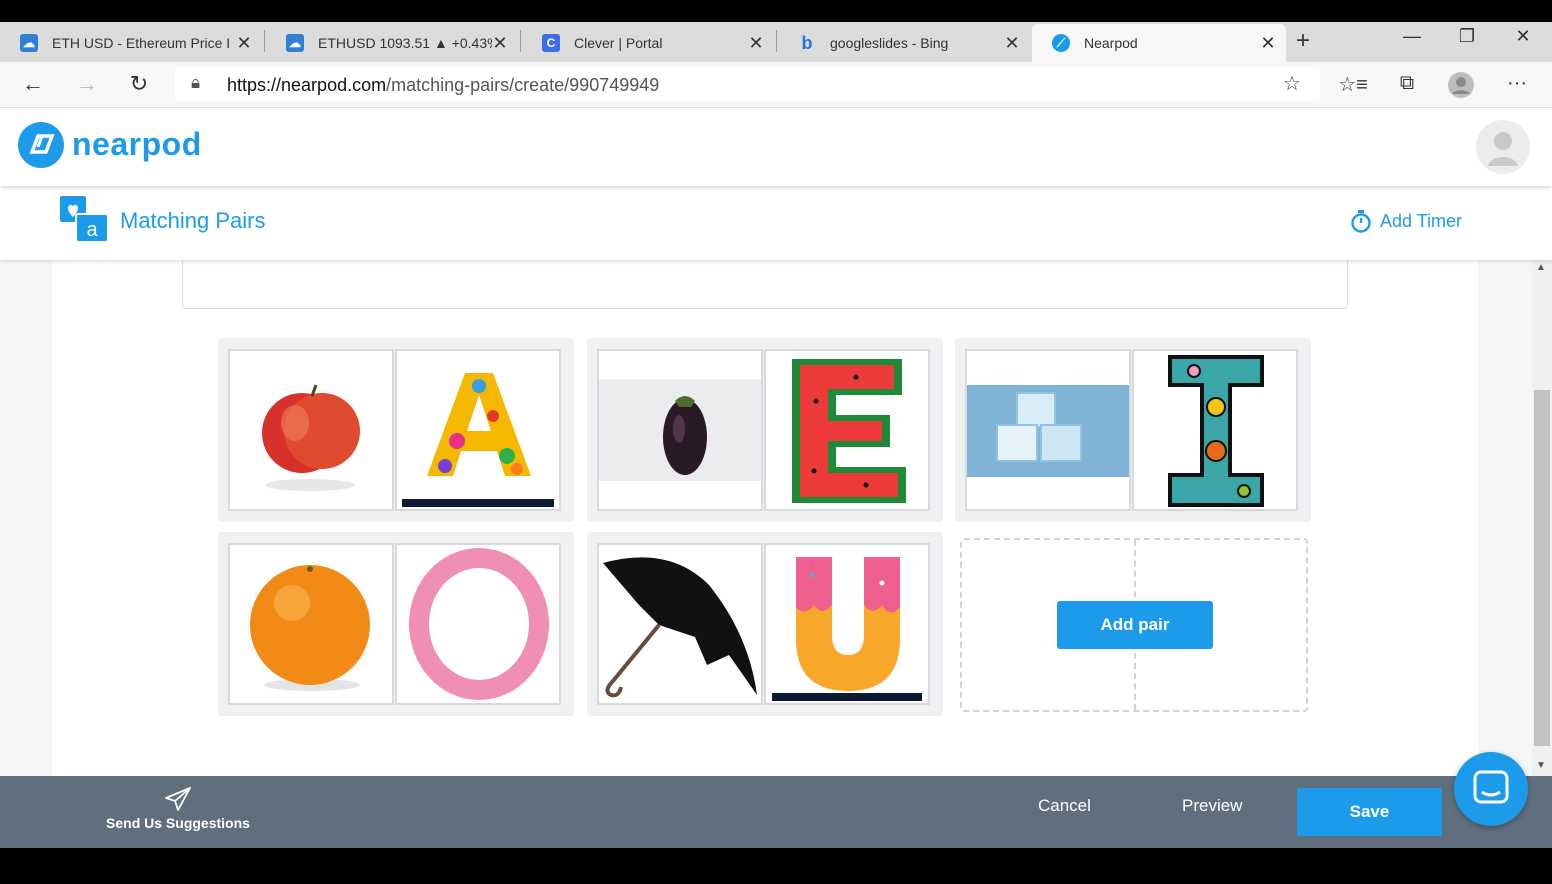 The width and height of the screenshot is (1552, 884). I want to click on eggplant-image, so click(680, 430).